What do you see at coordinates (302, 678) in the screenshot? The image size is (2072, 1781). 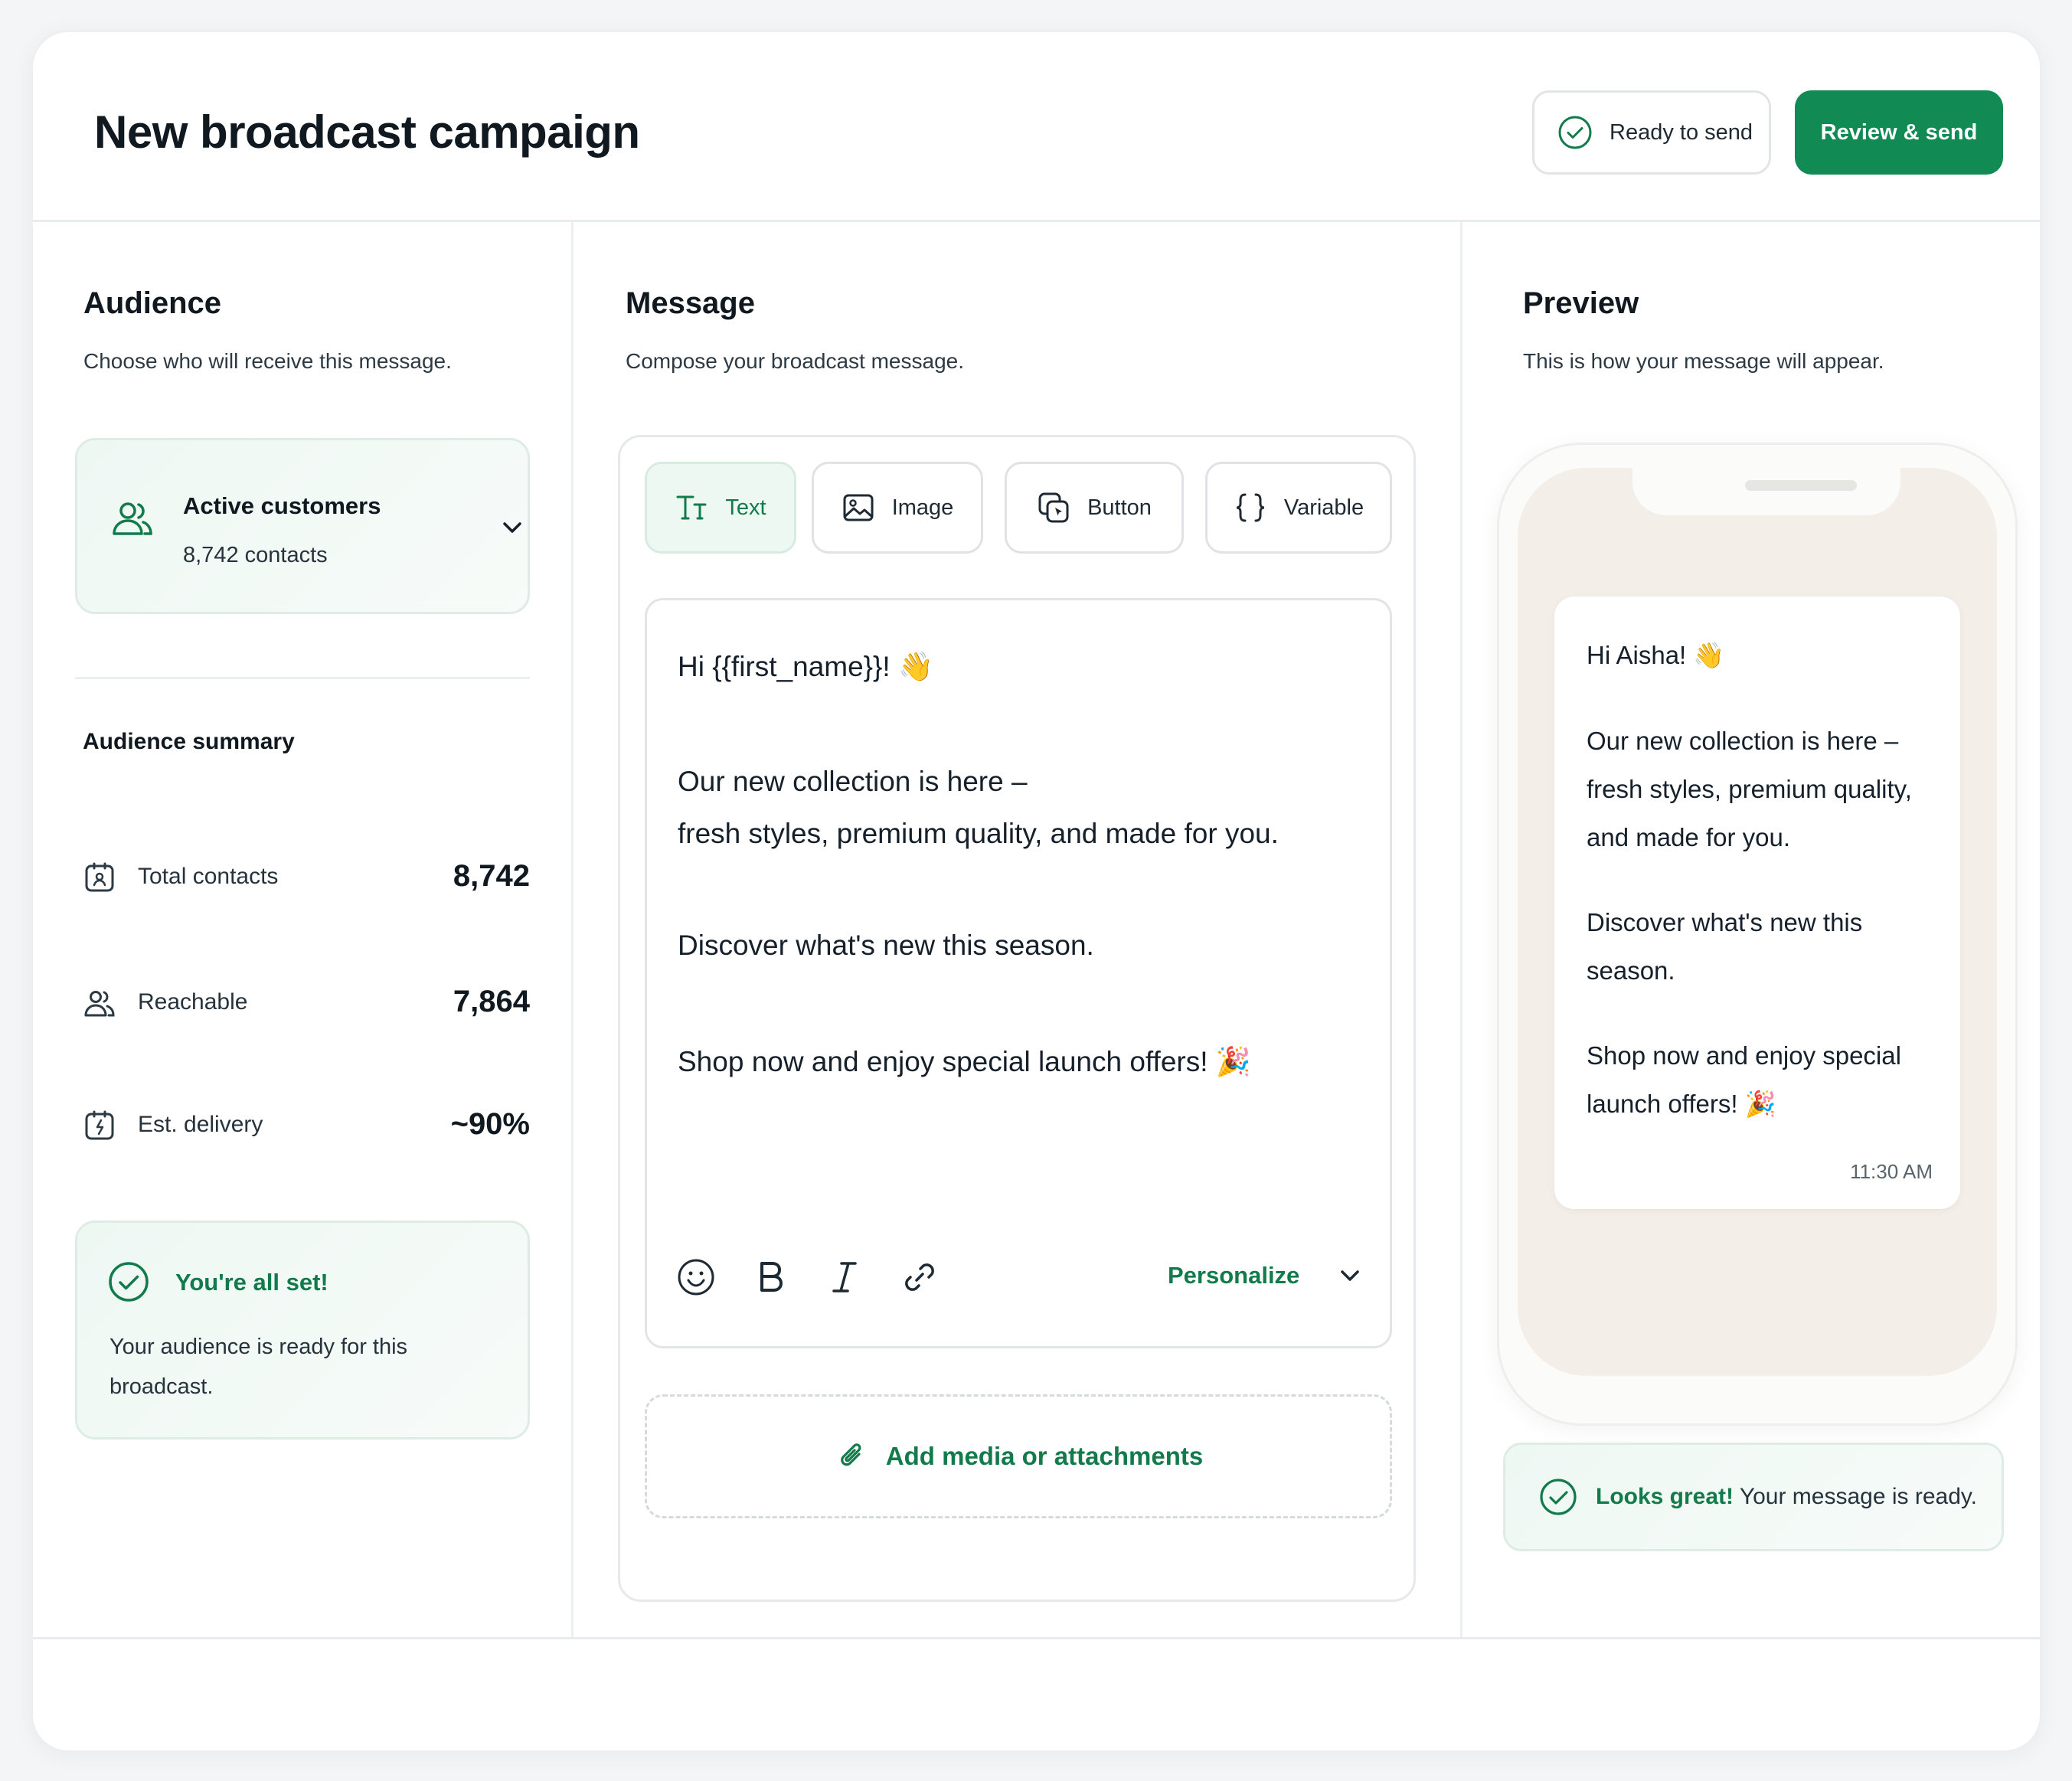 I see `section-divider` at bounding box center [302, 678].